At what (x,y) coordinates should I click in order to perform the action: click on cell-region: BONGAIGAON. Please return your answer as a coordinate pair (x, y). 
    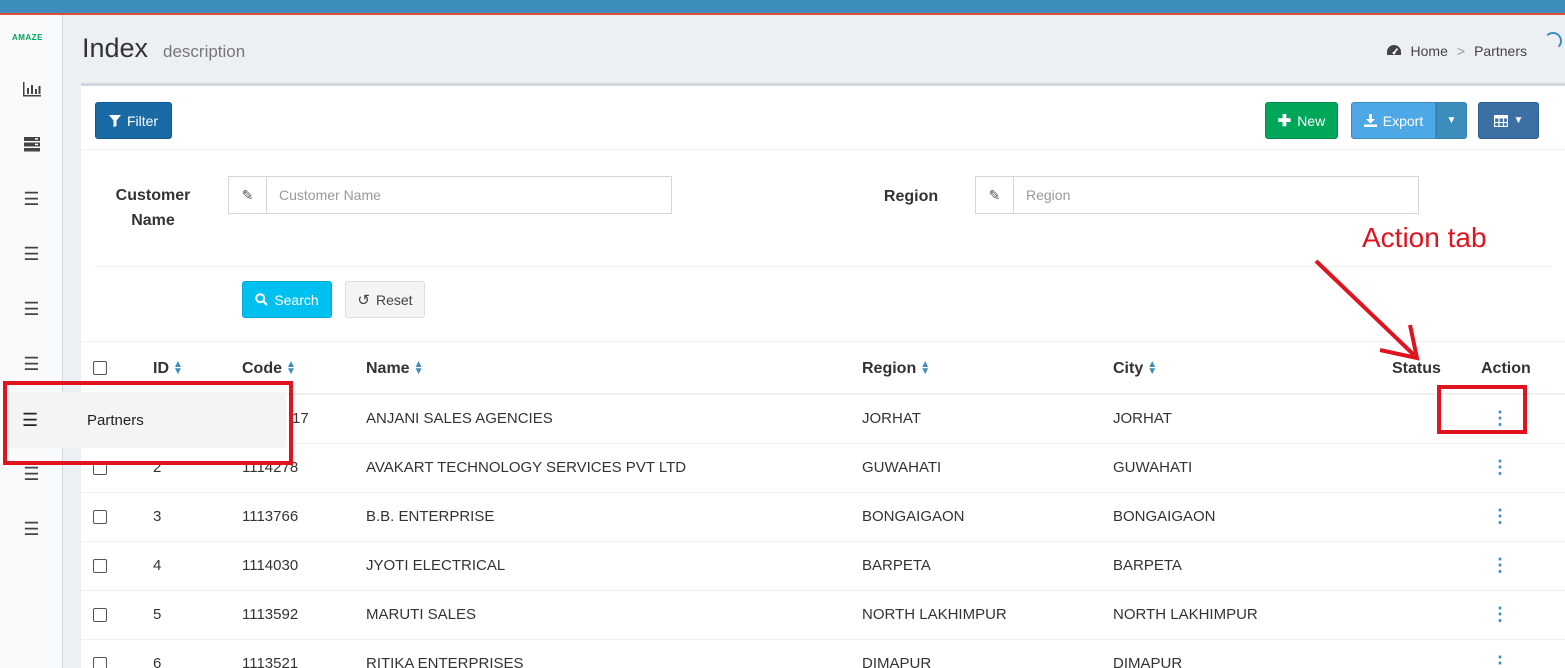
    Looking at the image, I should click on (987, 517).